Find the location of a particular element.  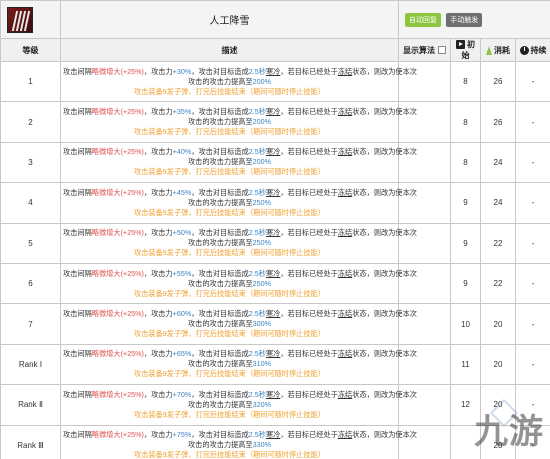

col-initial: 初始 is located at coordinates (465, 50).